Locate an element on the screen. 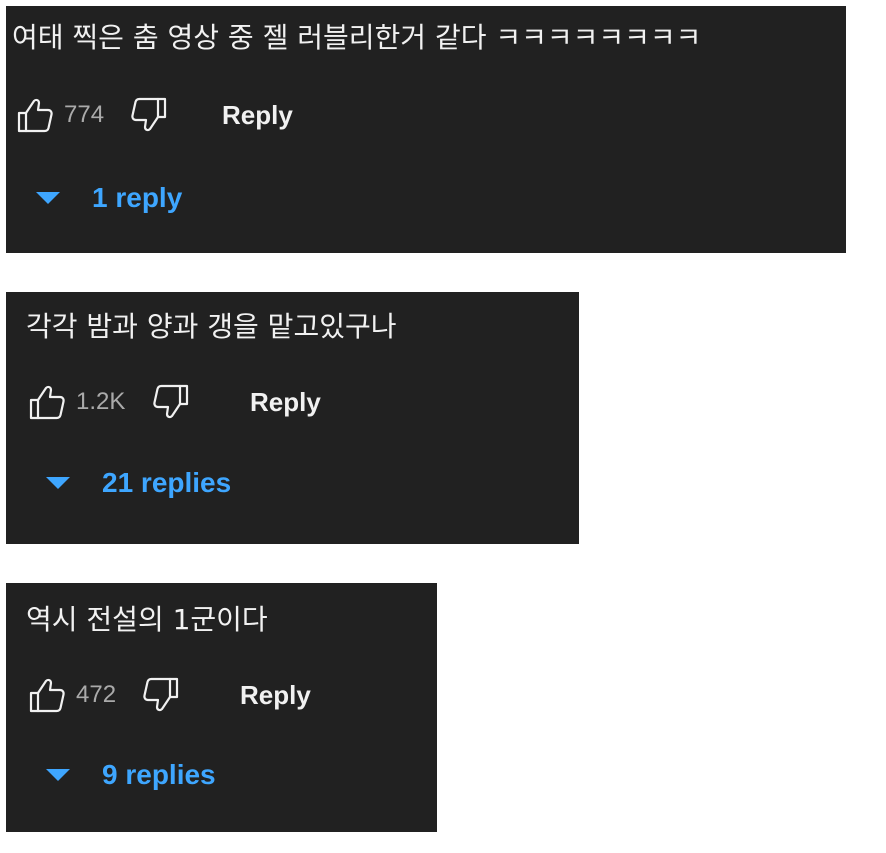 Image resolution: width=886 pixels, height=853 pixels. like-count: 472 is located at coordinates (96, 694).